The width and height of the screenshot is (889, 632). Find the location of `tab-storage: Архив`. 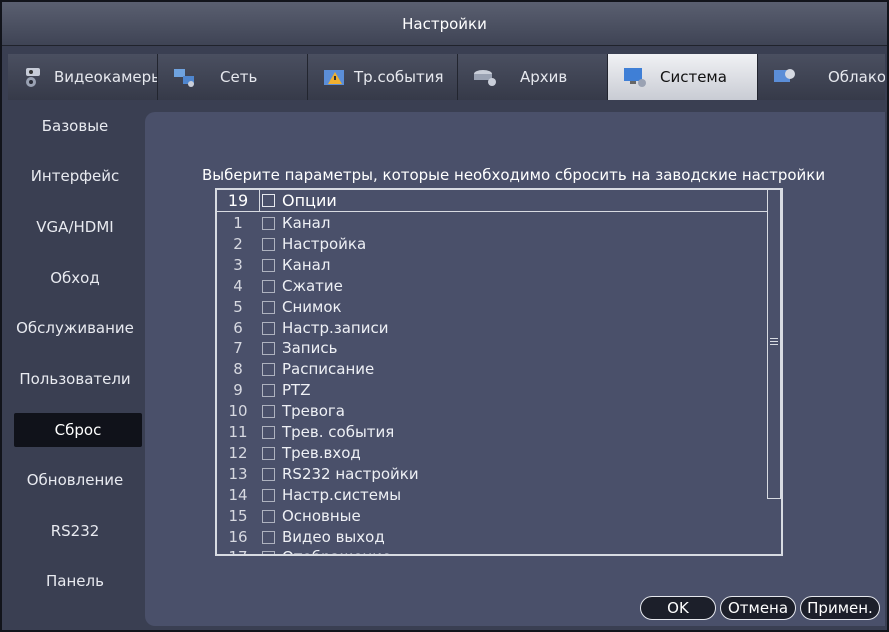

tab-storage: Архив is located at coordinates (533, 77).